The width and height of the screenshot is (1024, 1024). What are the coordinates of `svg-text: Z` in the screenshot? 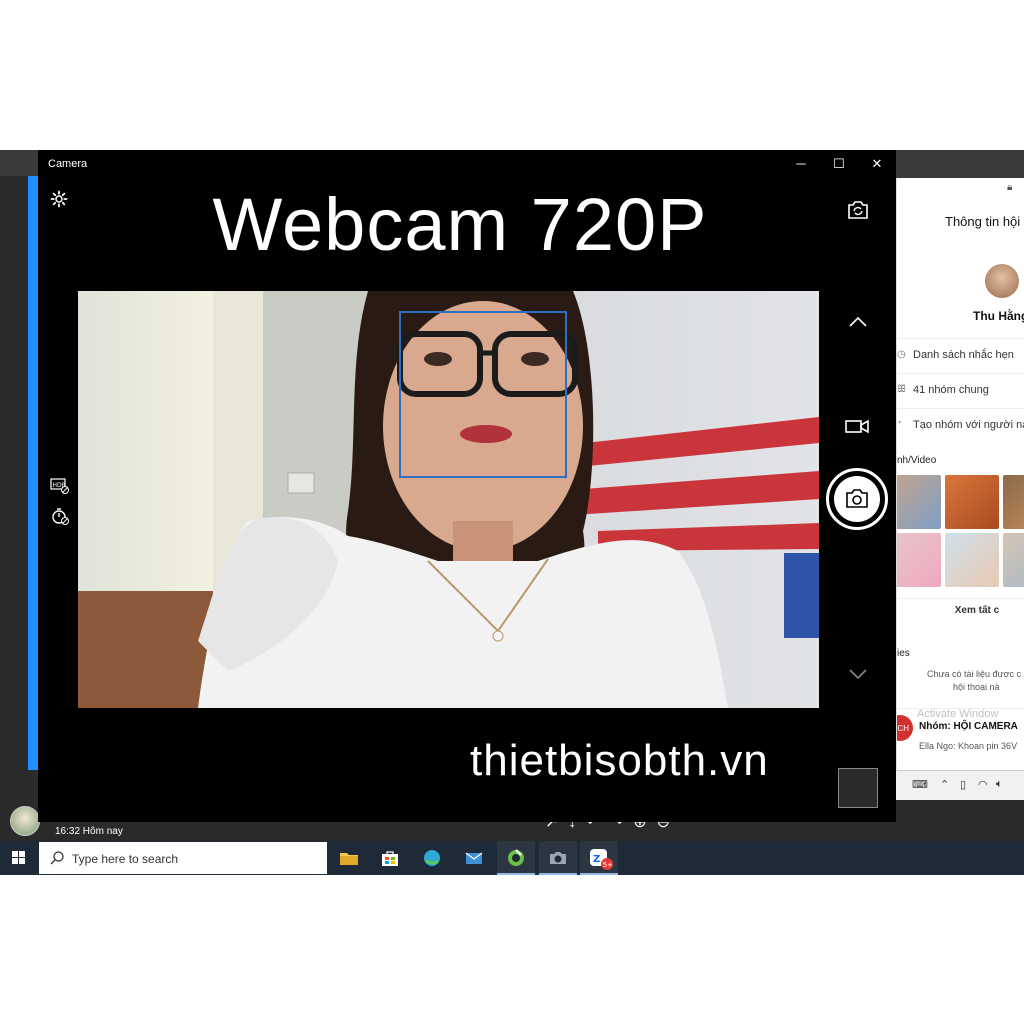 It's located at (596, 859).